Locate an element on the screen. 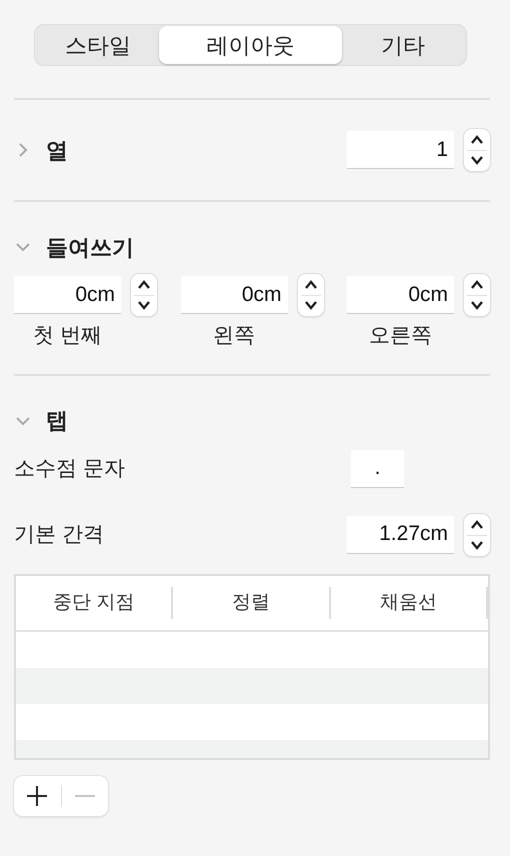 This screenshot has width=510, height=856. minus-icon is located at coordinates (85, 796).